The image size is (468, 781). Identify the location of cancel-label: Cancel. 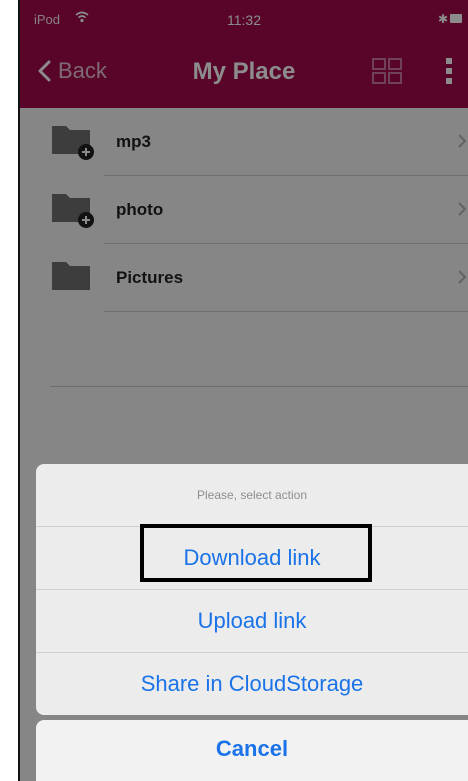
(252, 748).